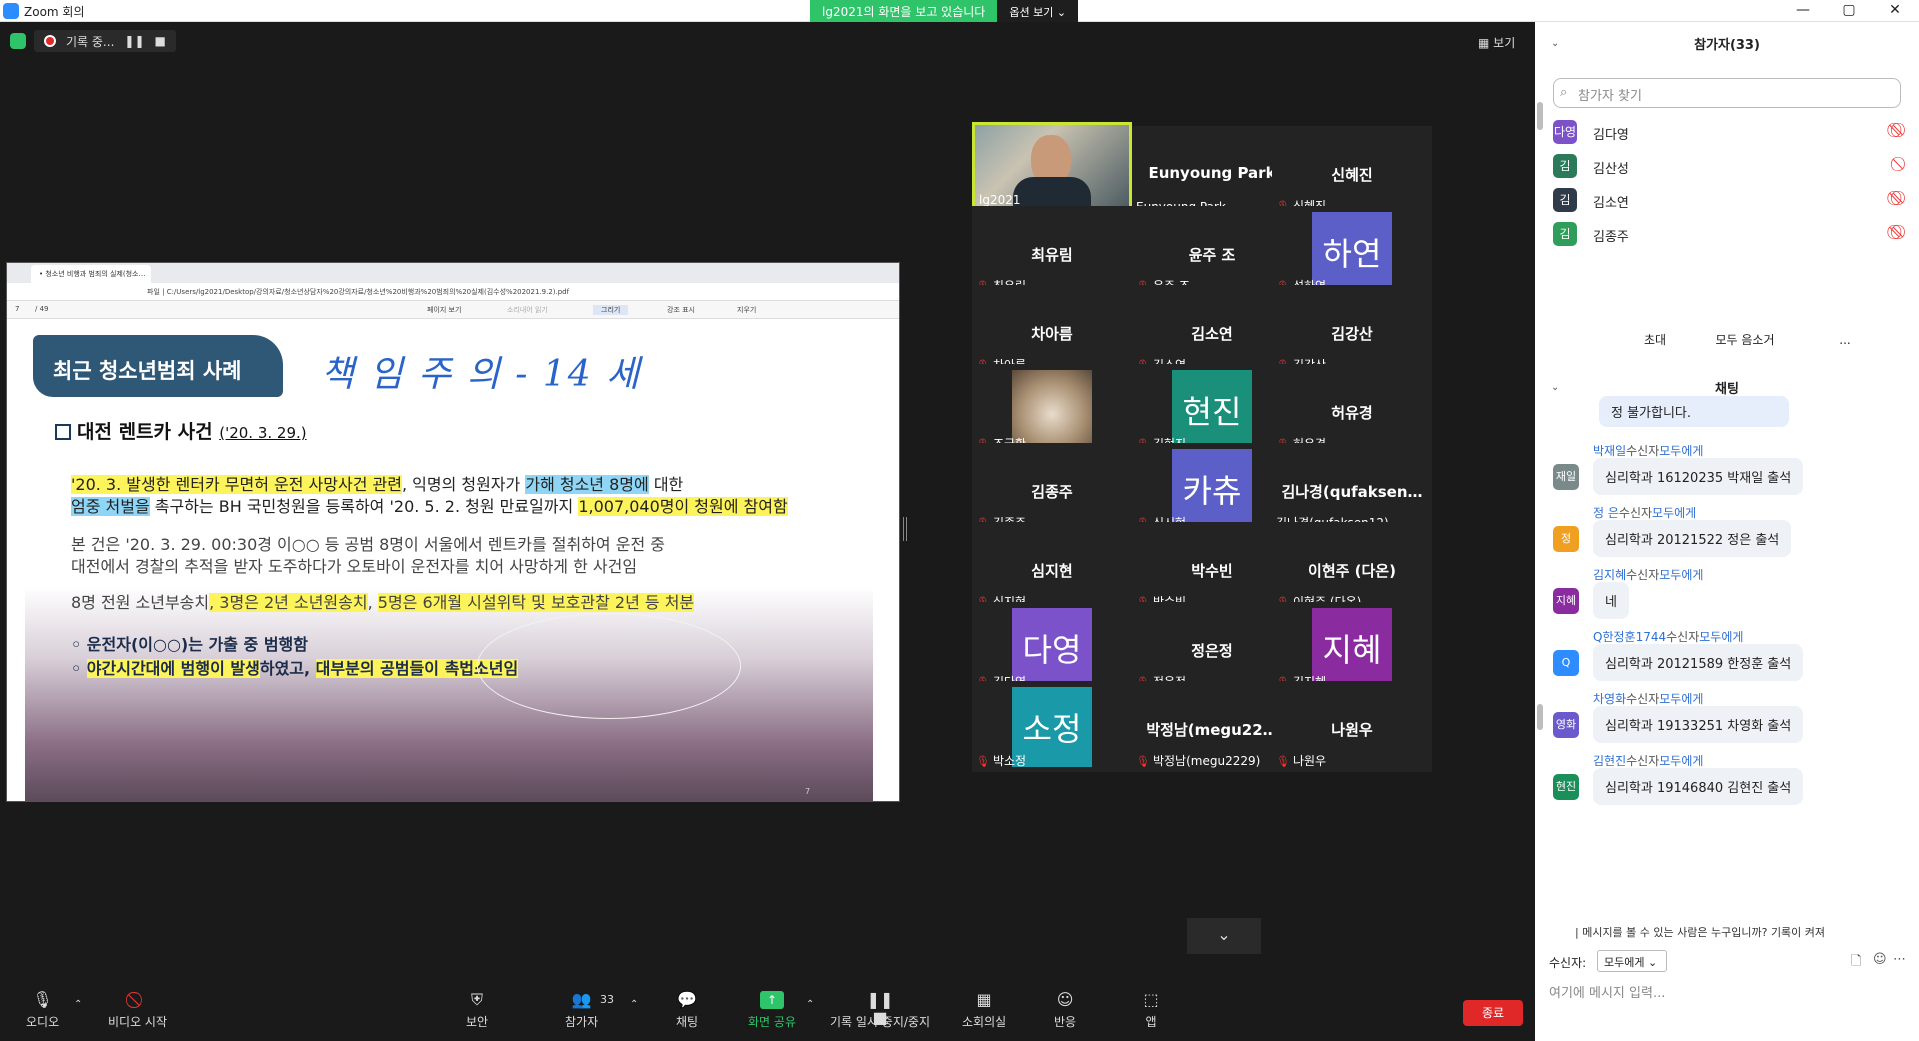 This screenshot has height=1041, width=1919. What do you see at coordinates (1540, 717) in the screenshot?
I see `chat-scrollbar` at bounding box center [1540, 717].